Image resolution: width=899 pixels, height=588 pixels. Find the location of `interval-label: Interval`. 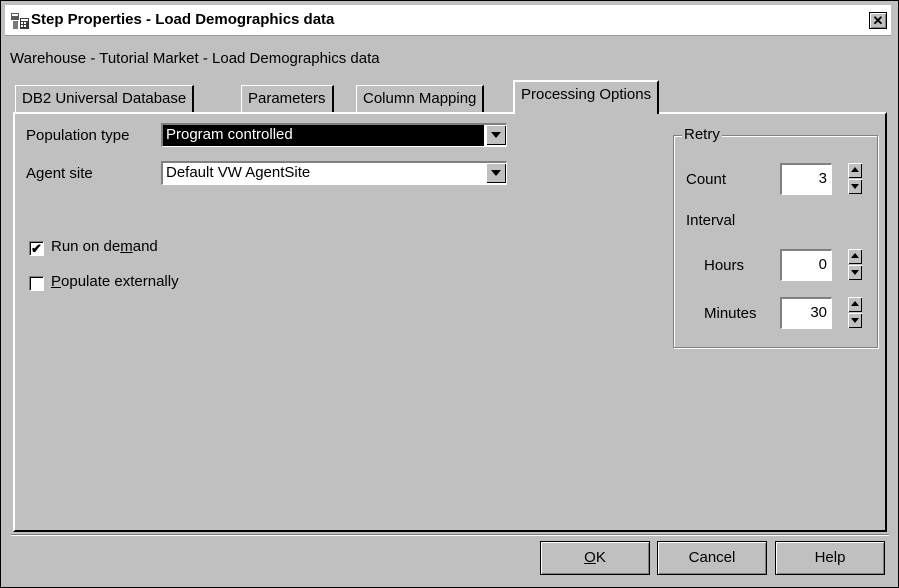

interval-label: Interval is located at coordinates (711, 220).